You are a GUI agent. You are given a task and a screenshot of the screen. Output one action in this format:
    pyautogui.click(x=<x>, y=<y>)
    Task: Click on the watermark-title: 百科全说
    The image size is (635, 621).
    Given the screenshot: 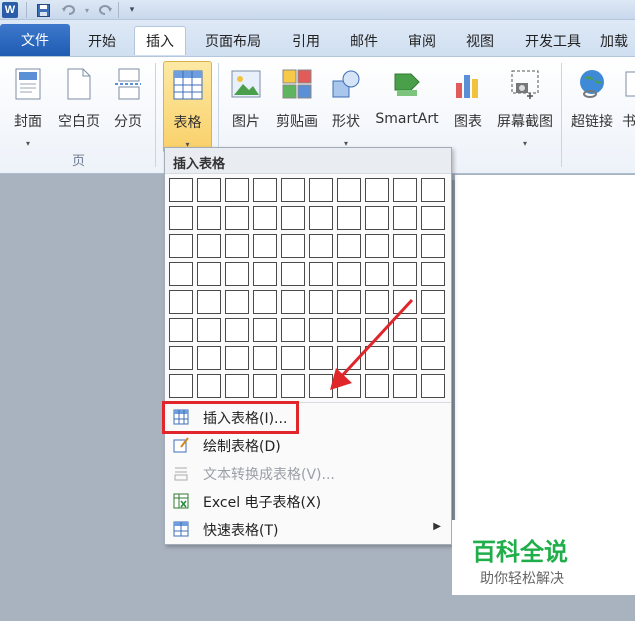 What is the action you would take?
    pyautogui.click(x=520, y=552)
    